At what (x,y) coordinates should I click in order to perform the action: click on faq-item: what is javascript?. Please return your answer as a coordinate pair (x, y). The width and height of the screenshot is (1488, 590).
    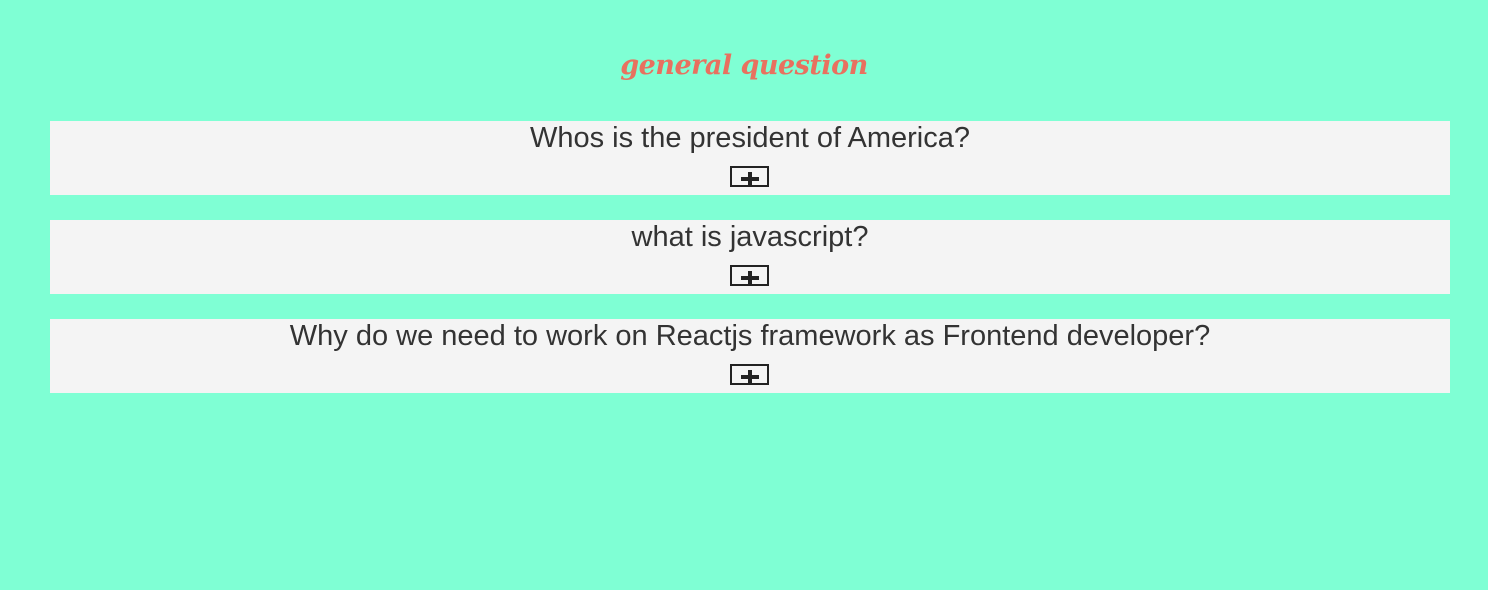
    Looking at the image, I should click on (750, 257).